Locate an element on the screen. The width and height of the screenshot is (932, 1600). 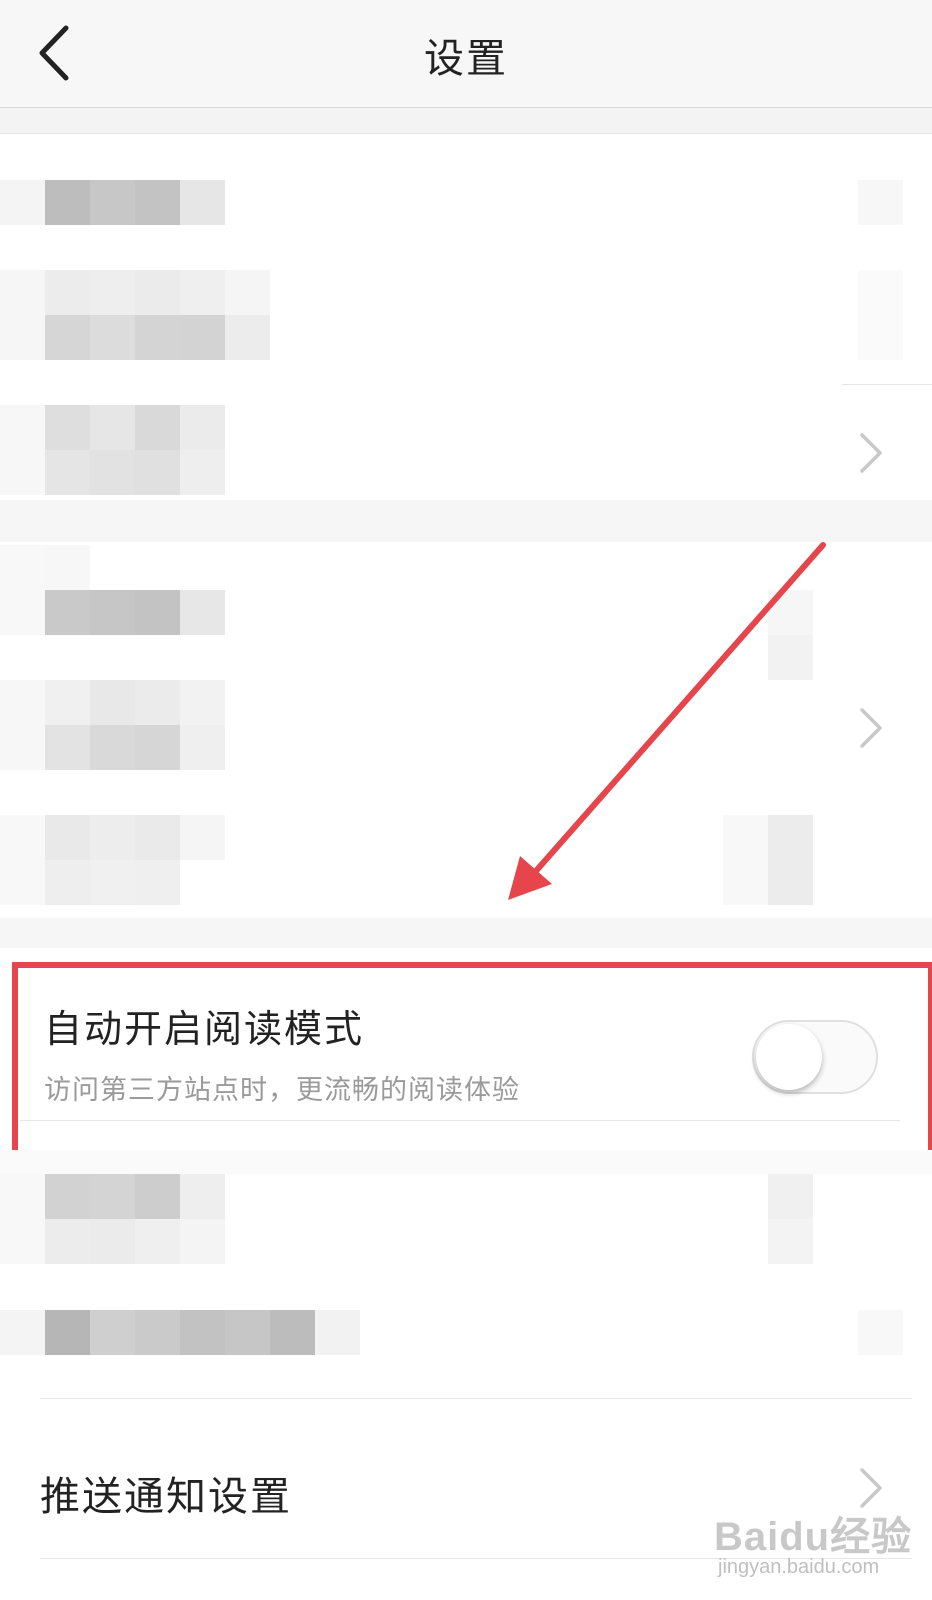
reading-mode-toggle is located at coordinates (815, 1057).